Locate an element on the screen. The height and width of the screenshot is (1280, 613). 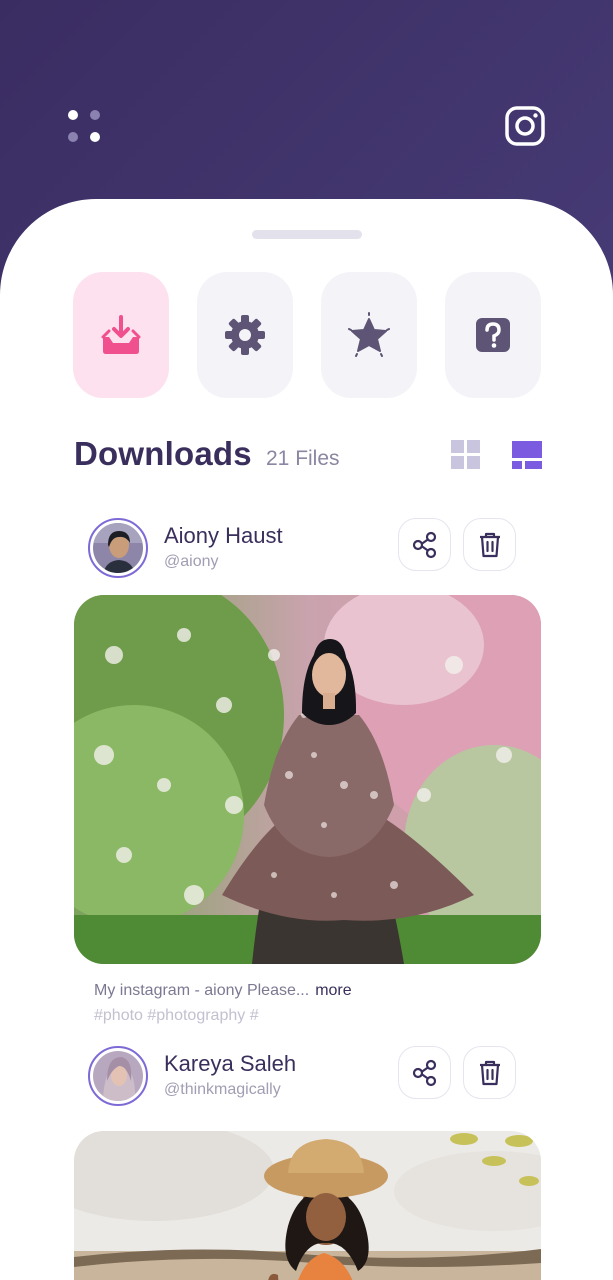
instagram-icon is located at coordinates (525, 126).